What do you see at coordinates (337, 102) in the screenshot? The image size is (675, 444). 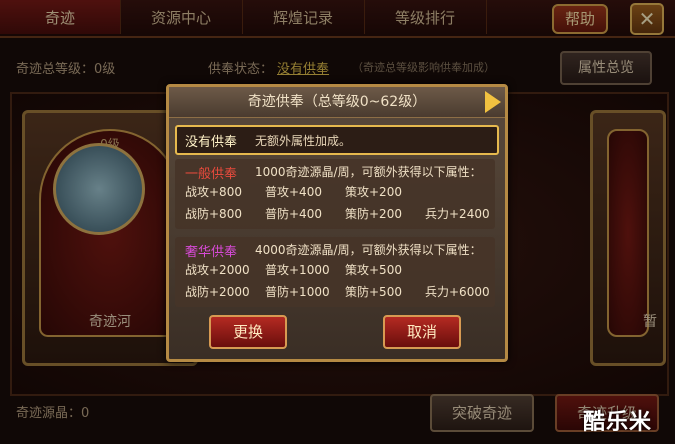 I see `dialog-title: 奇迹供奉（总等级0~62级）` at bounding box center [337, 102].